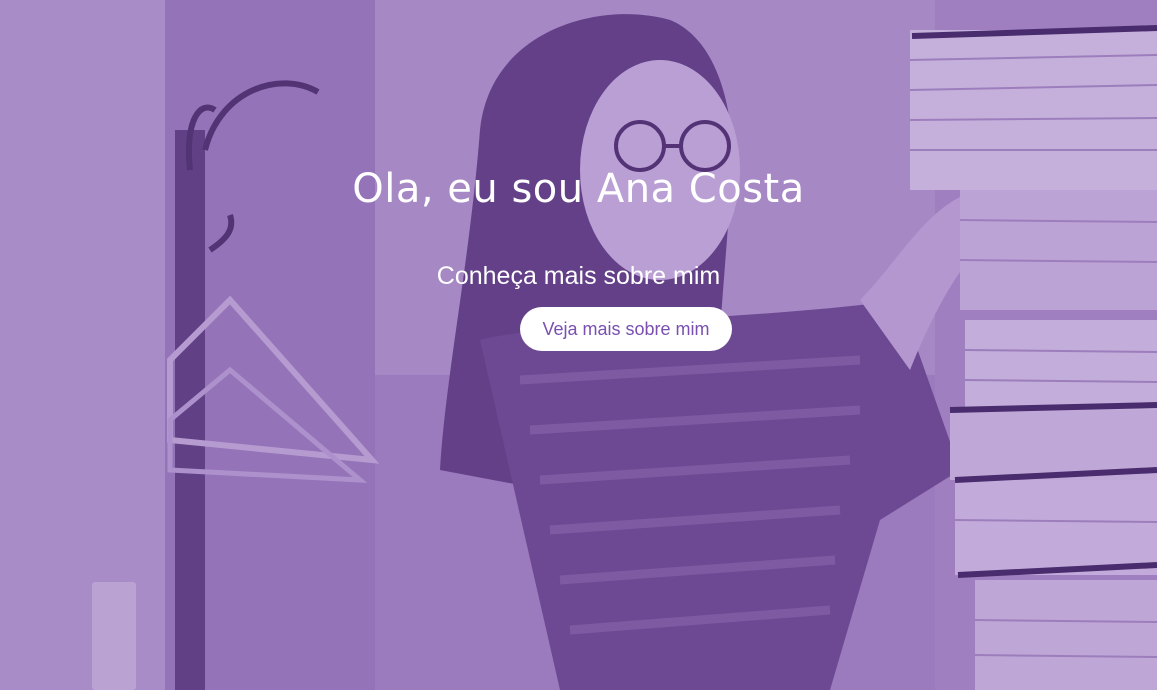 The width and height of the screenshot is (1157, 690). I want to click on hero-subtitle: Conheça mais sobre mim, so click(578, 276).